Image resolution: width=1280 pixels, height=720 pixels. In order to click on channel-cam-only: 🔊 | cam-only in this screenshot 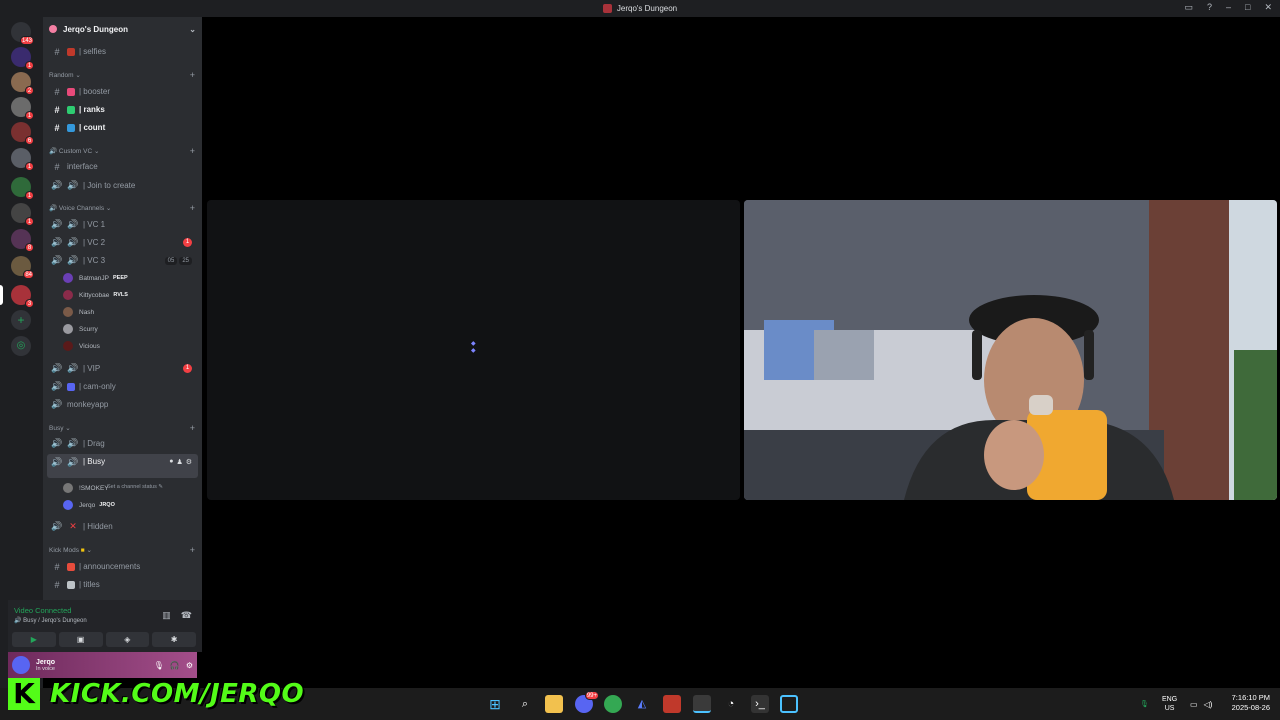, I will do `click(122, 386)`.